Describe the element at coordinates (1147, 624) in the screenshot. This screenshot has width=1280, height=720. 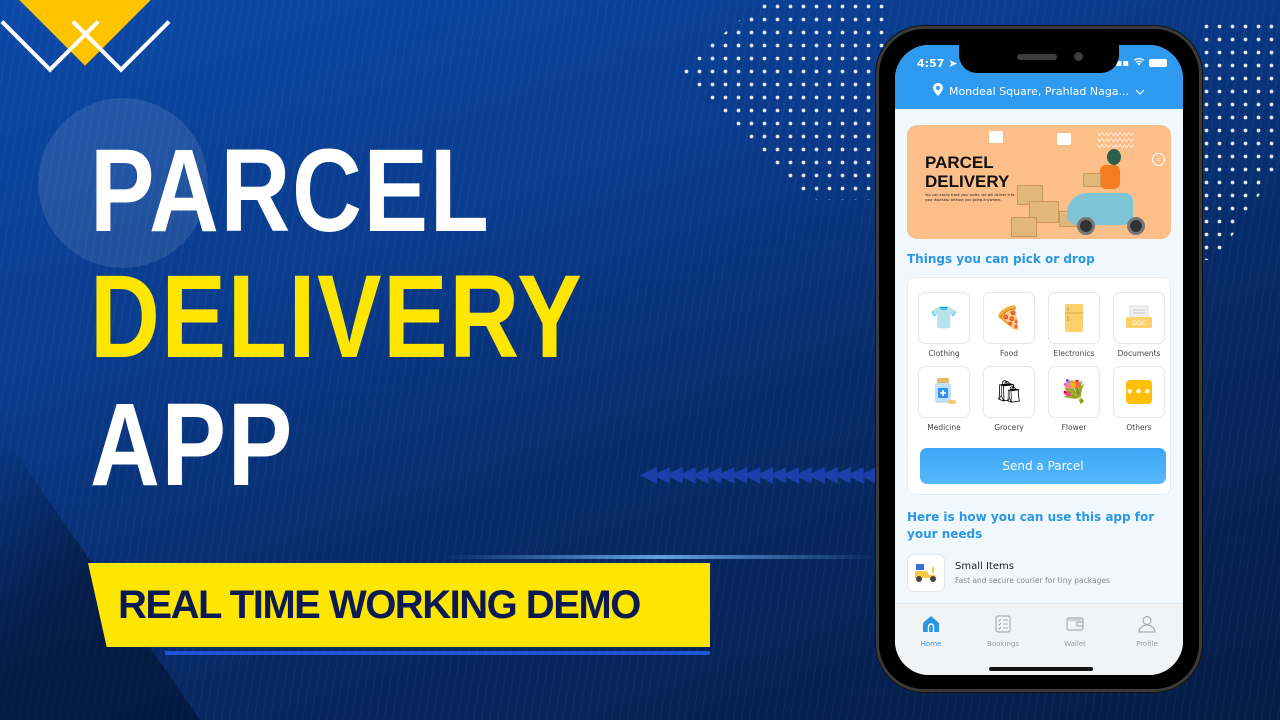
I see `user-icon` at that location.